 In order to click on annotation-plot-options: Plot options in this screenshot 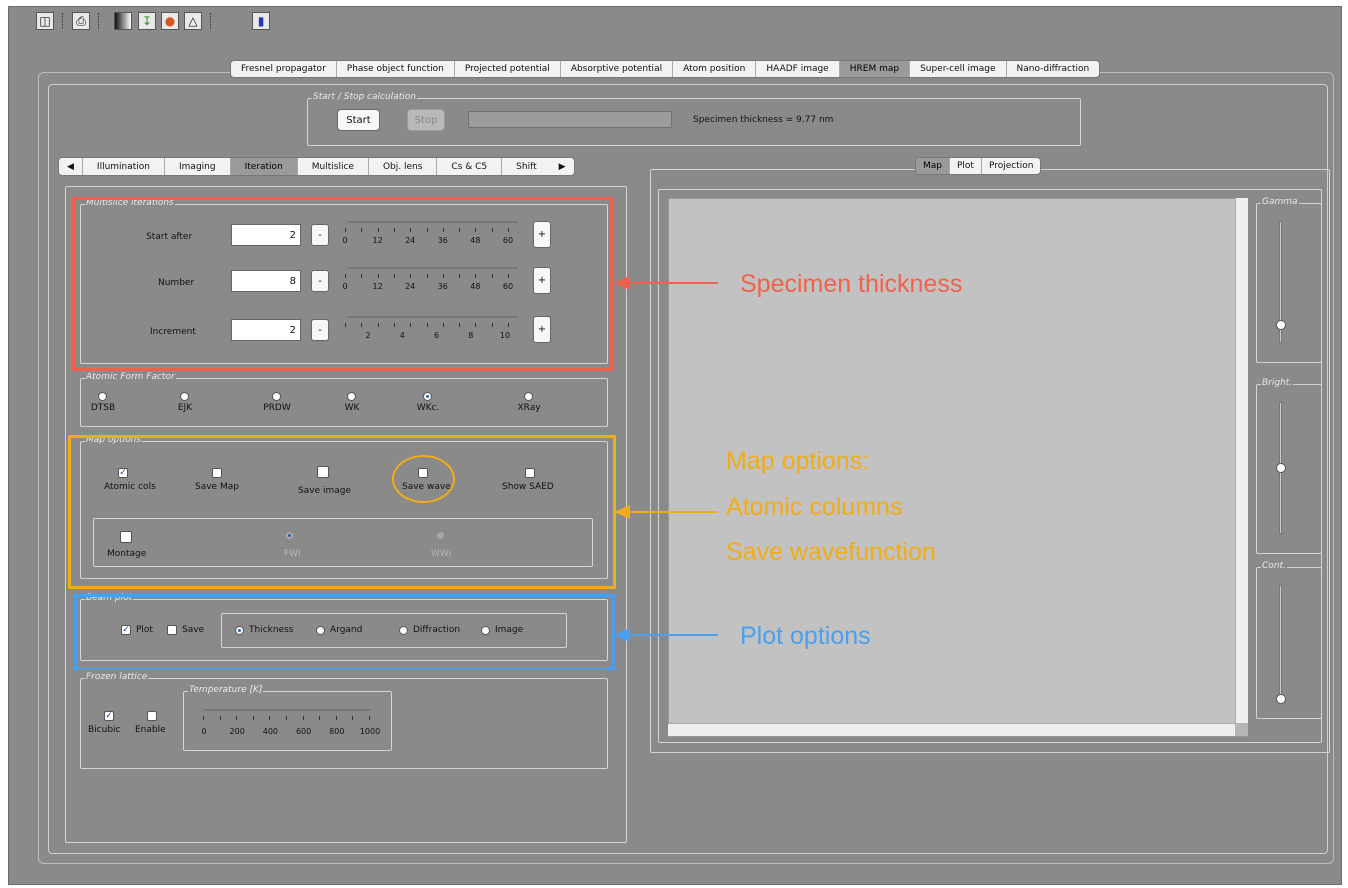, I will do `click(805, 636)`.